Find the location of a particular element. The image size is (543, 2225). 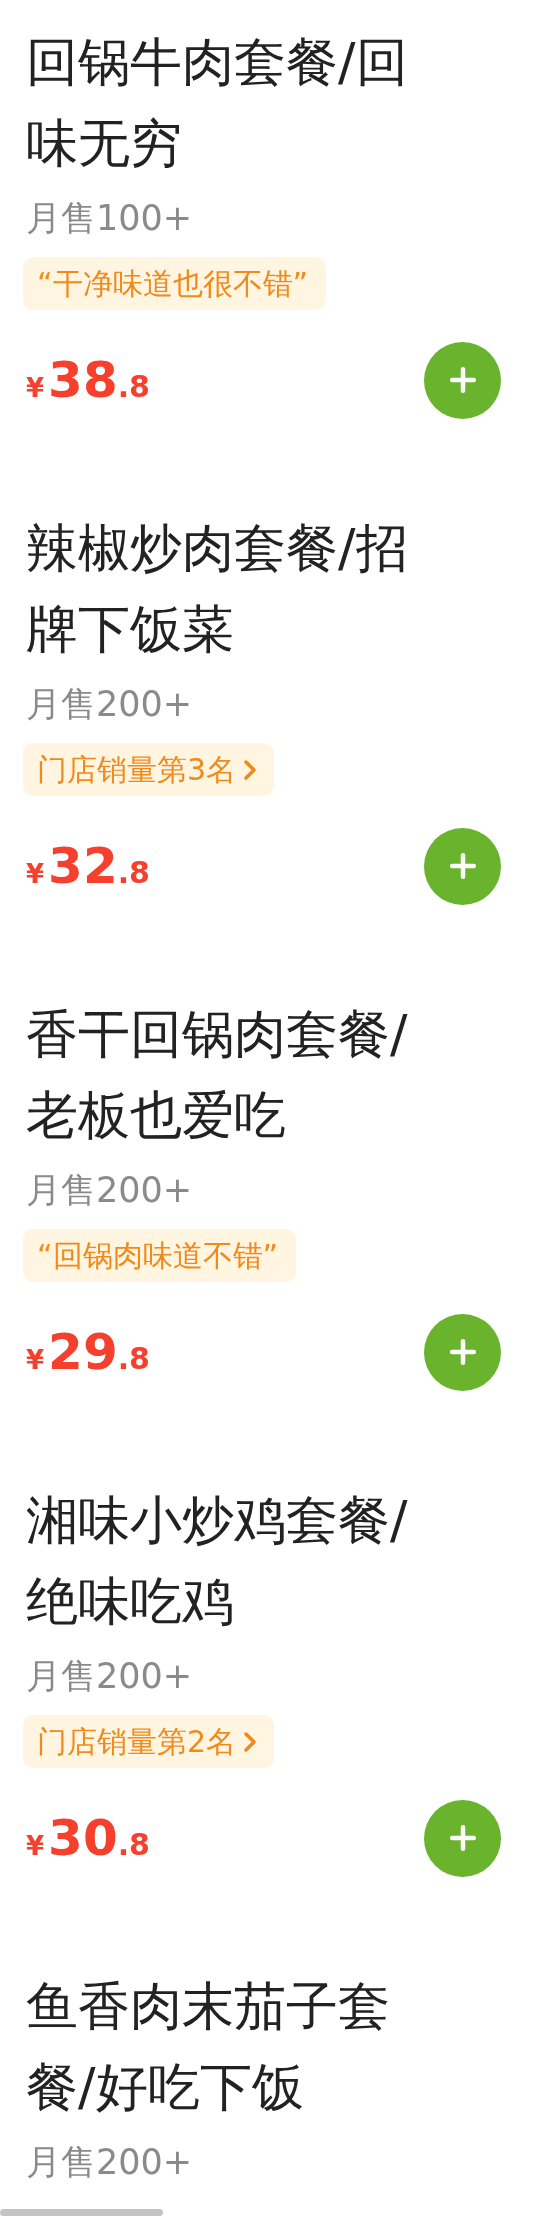

dish-name: 香干回锅肉套餐/老板也爱吃 is located at coordinates (217, 1075).